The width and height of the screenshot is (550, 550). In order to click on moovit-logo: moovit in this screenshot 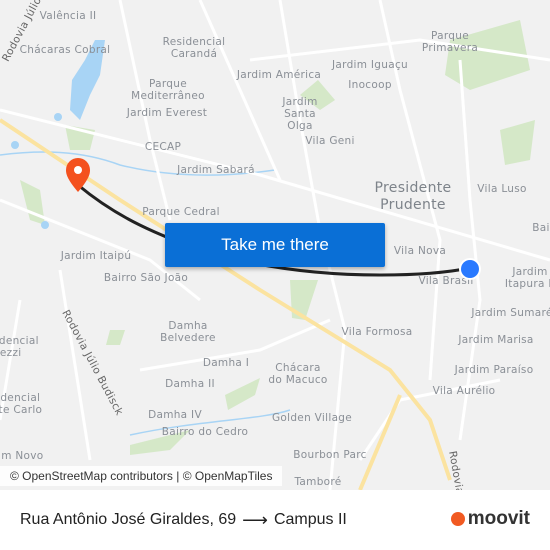, I will do `click(490, 519)`.